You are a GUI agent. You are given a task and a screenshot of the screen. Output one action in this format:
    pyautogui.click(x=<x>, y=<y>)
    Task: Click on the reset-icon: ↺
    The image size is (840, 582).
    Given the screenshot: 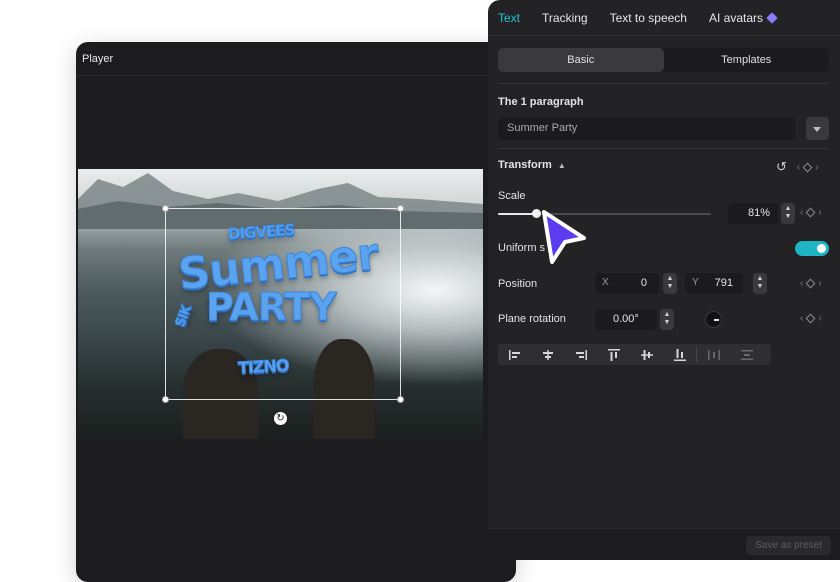 What is the action you would take?
    pyautogui.click(x=781, y=167)
    